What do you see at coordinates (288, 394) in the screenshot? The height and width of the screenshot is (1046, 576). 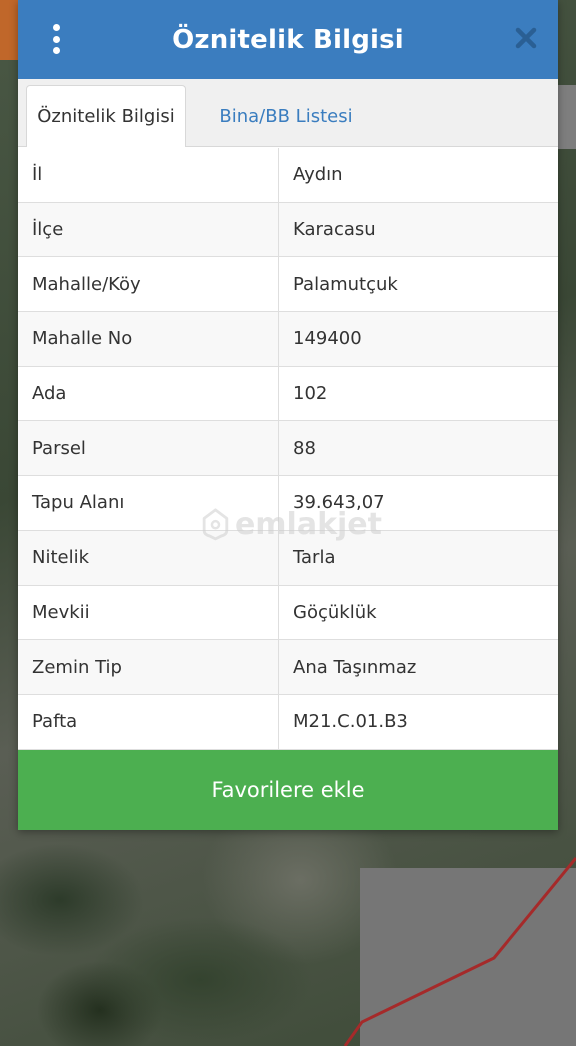 I see `table-row: Ada 102` at bounding box center [288, 394].